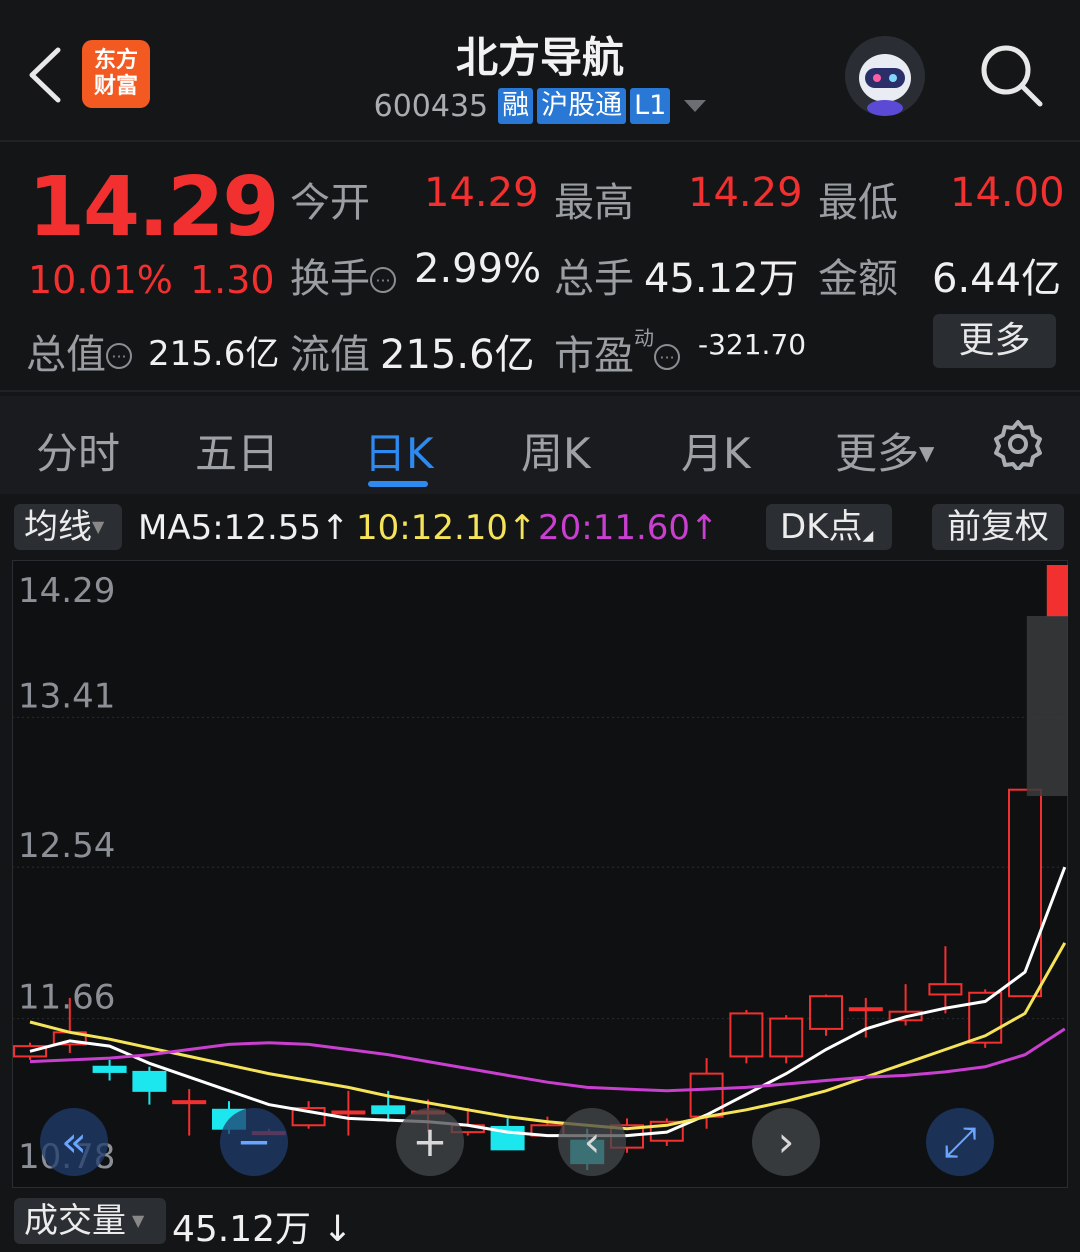  Describe the element at coordinates (214, 354) in the screenshot. I see `mktcap-value: 215.6亿` at that location.